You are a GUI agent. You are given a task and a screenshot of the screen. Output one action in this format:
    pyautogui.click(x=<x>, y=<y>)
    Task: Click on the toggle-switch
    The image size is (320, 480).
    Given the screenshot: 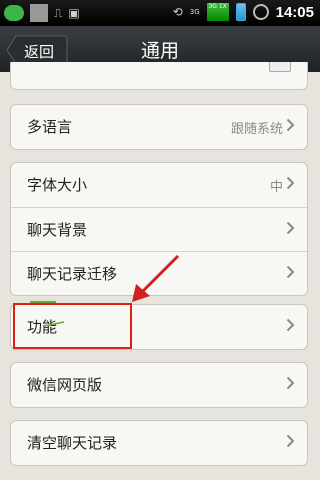 What is the action you would take?
    pyautogui.click(x=280, y=67)
    